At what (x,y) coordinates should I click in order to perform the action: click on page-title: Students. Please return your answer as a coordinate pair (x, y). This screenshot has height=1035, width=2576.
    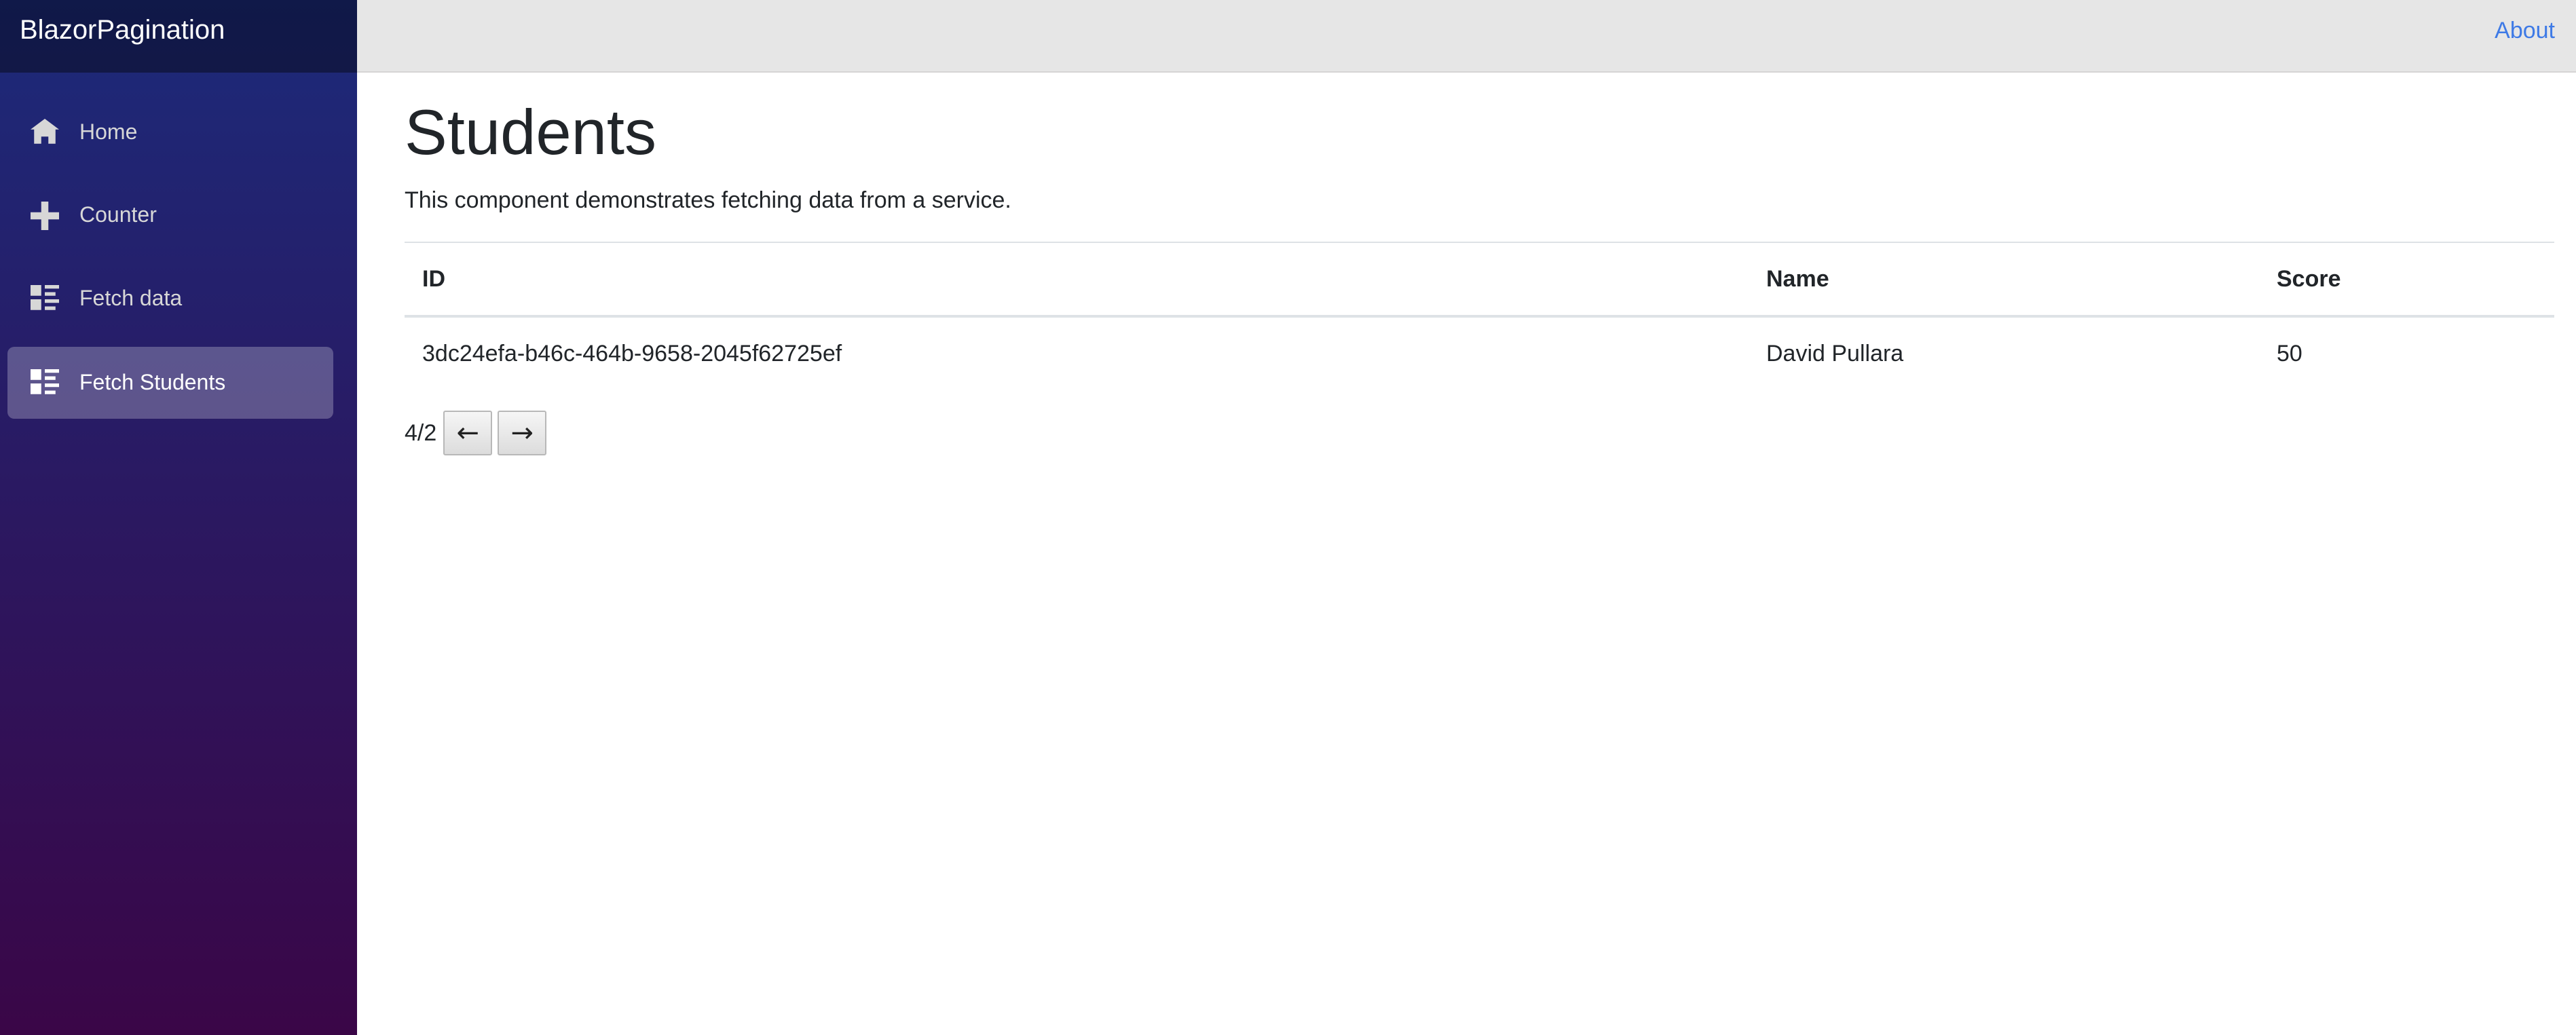
    Looking at the image, I should click on (531, 132).